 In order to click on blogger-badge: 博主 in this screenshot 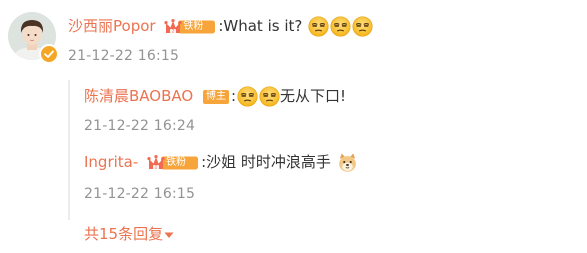, I will do `click(215, 96)`.